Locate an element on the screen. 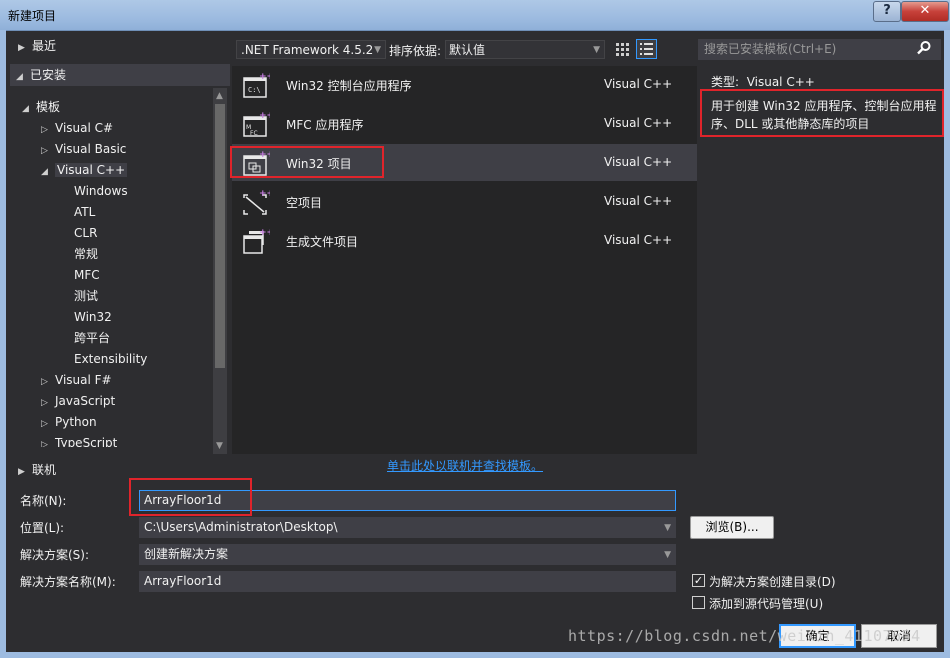  close-button: ✕ is located at coordinates (925, 11).